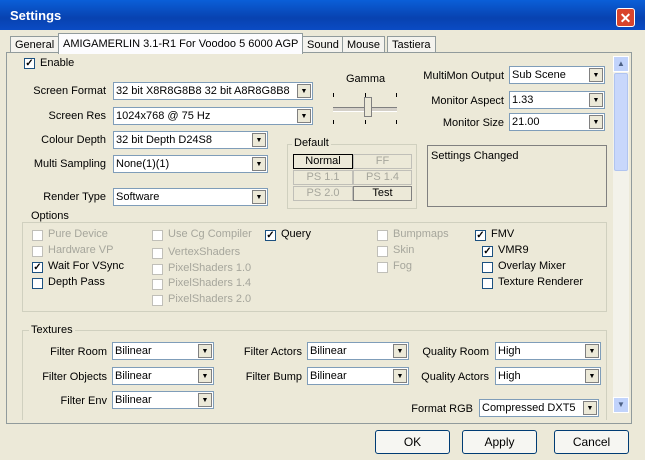 The image size is (645, 460). Describe the element at coordinates (364, 44) in the screenshot. I see `tab-mouse: Mouse` at that location.